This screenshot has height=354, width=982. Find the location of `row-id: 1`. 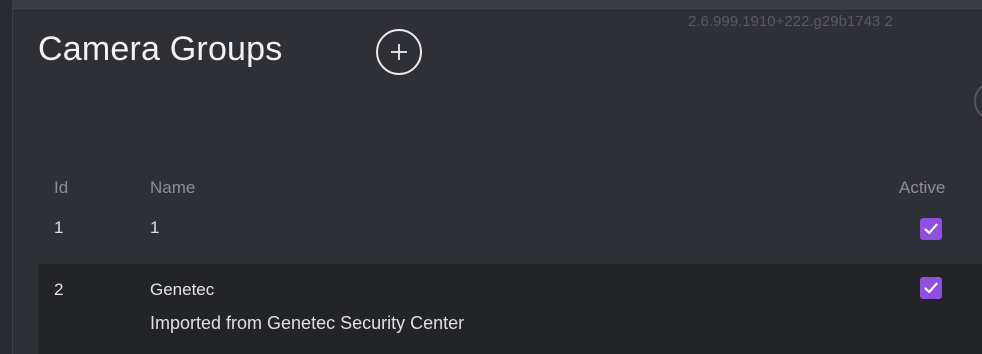

row-id: 1 is located at coordinates (59, 227).